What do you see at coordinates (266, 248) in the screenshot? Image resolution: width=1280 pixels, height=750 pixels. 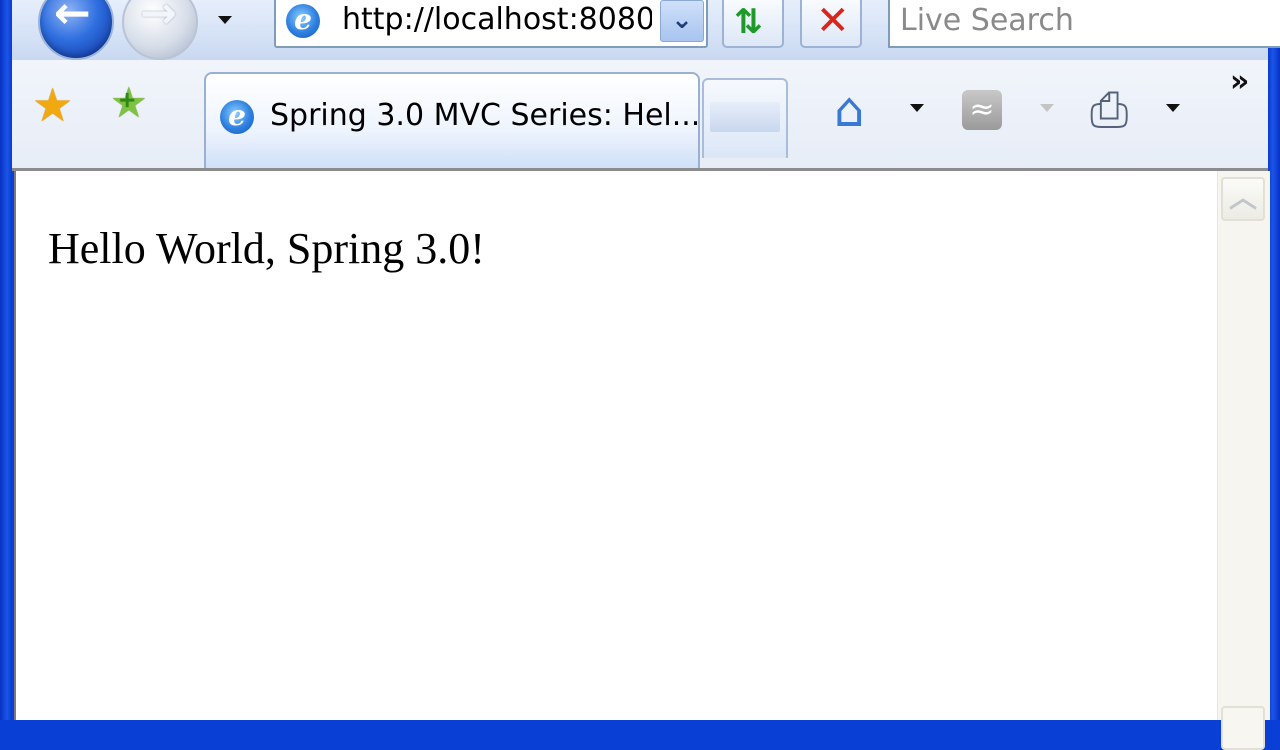 I see `page-body-text: Hello World, Spring 3.0!` at bounding box center [266, 248].